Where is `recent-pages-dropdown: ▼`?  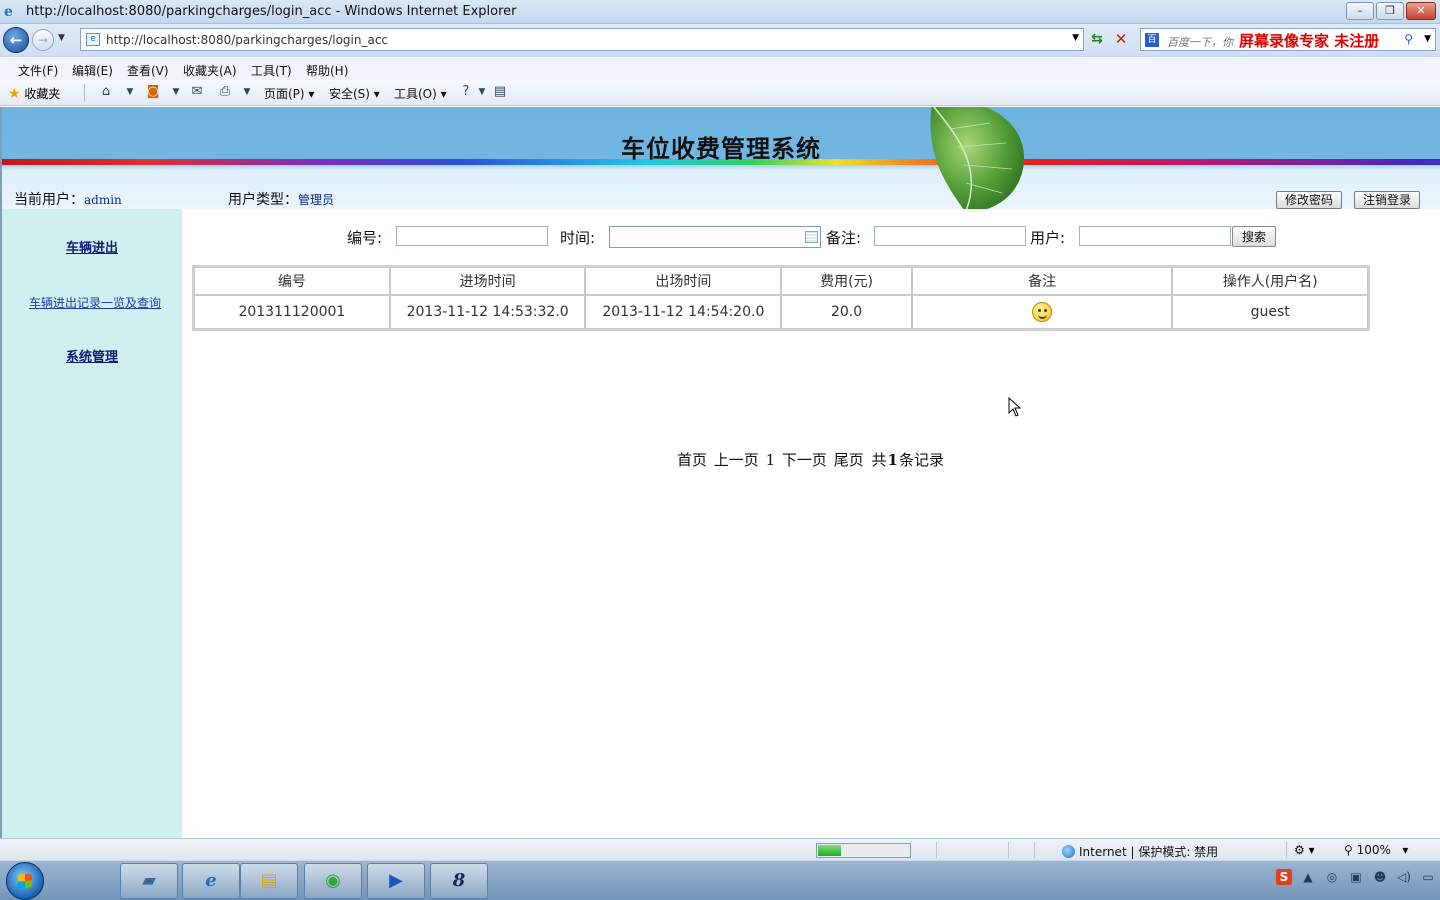 recent-pages-dropdown: ▼ is located at coordinates (61, 38).